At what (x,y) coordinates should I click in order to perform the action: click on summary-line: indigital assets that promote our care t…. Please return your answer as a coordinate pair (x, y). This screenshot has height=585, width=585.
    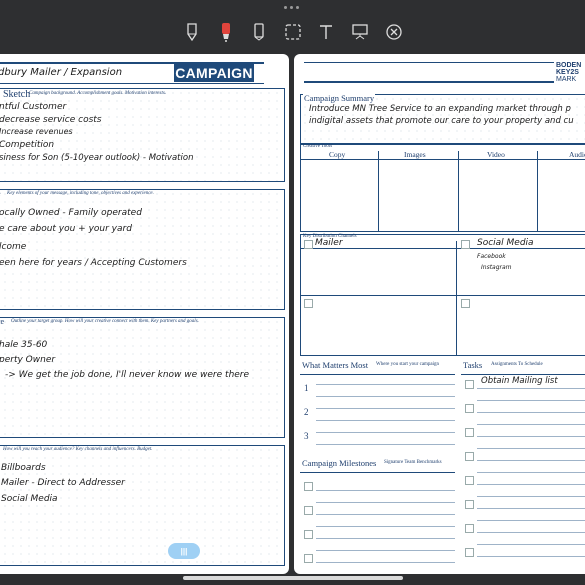
    Looking at the image, I should click on (441, 121).